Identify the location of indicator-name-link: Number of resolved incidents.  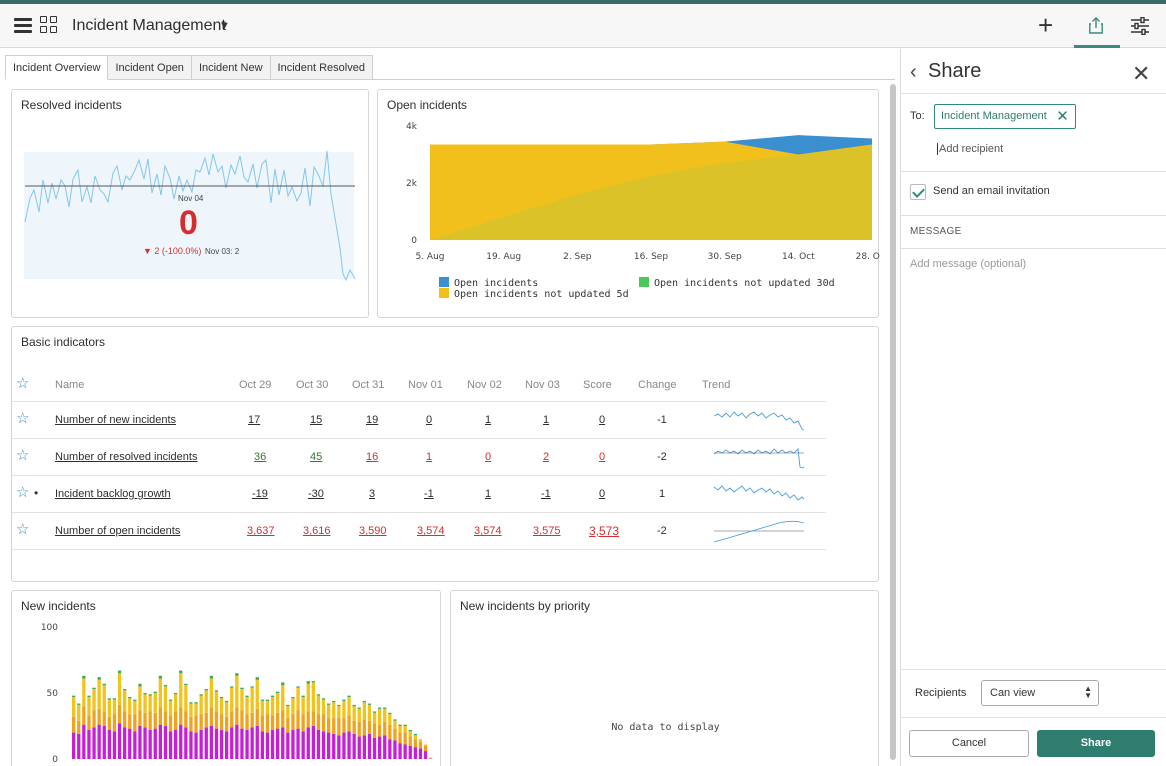
(126, 457).